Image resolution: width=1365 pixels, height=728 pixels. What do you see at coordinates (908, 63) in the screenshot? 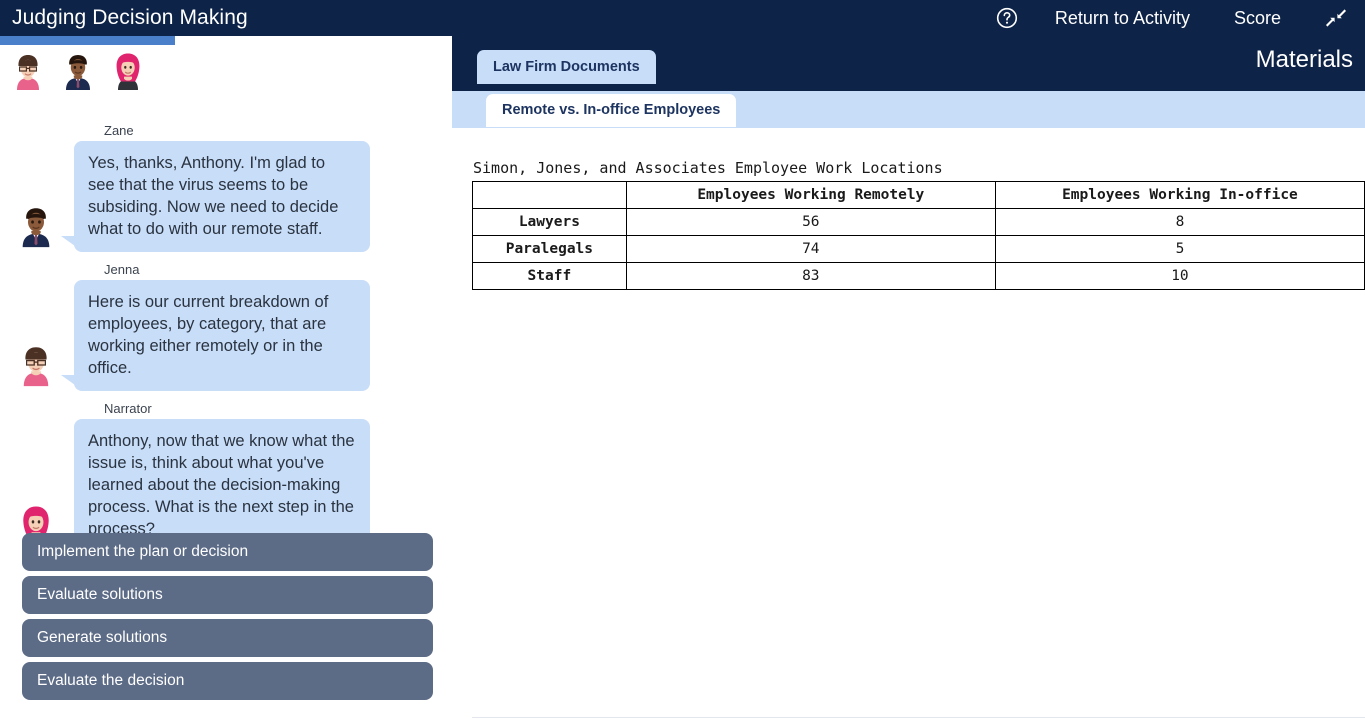
I see `materials-header: Law Firm Documents Materials` at bounding box center [908, 63].